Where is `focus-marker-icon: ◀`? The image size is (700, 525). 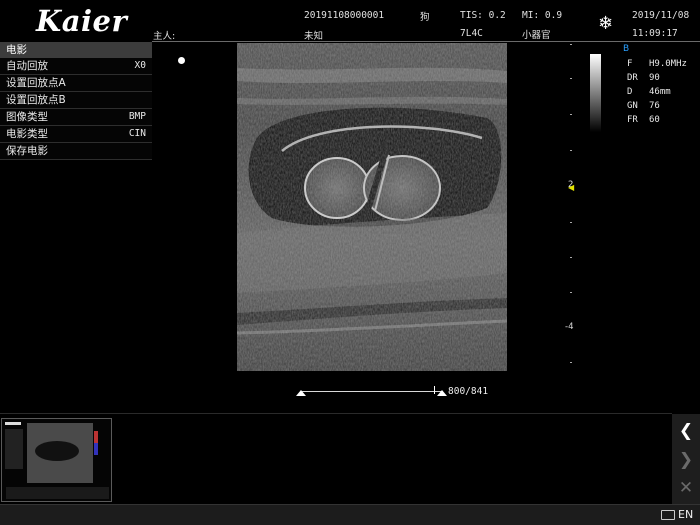
focus-marker-icon: ◀ is located at coordinates (571, 187).